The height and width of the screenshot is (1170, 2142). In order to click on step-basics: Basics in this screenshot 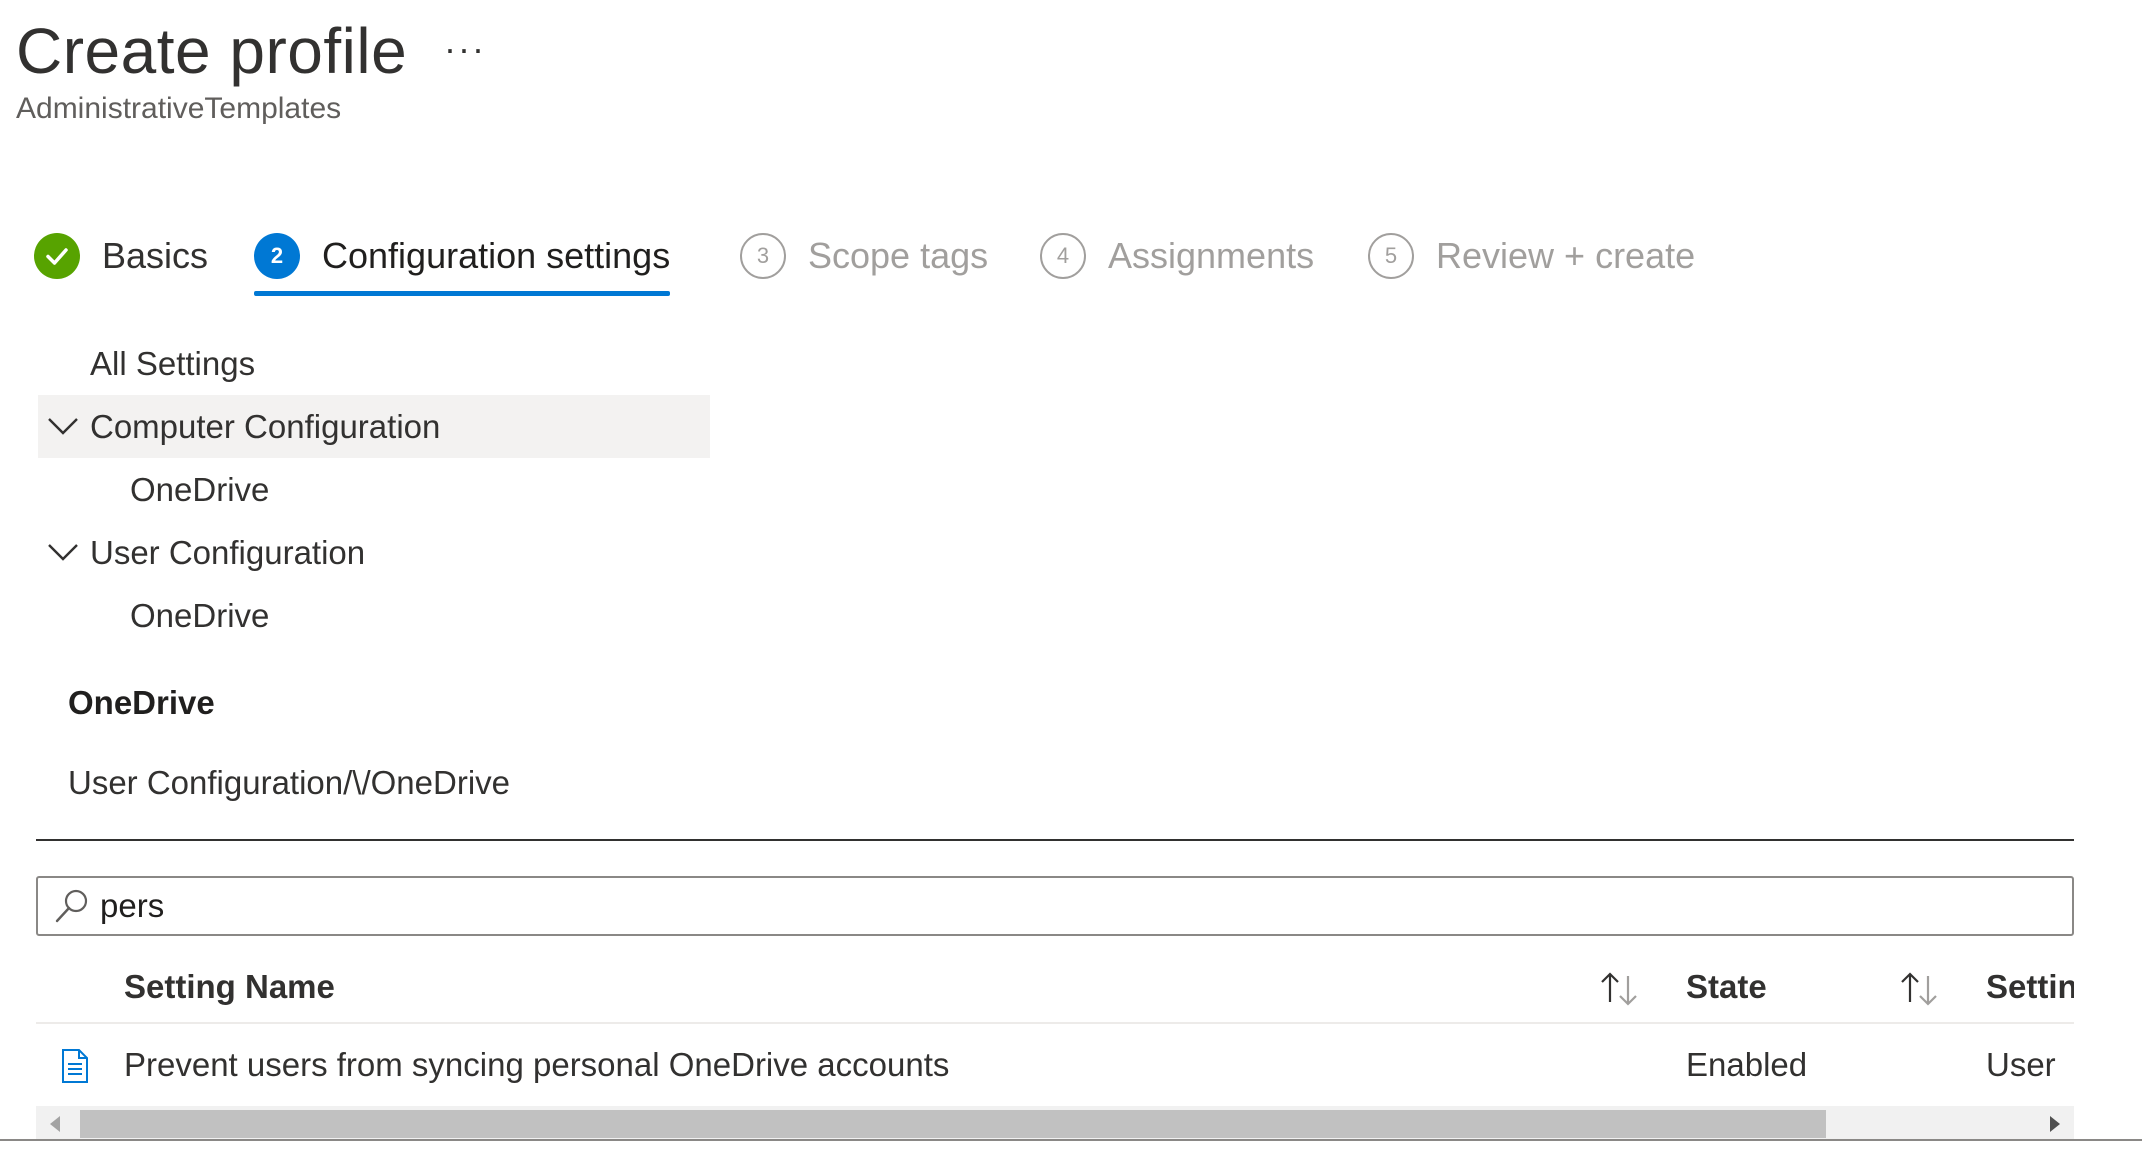, I will do `click(121, 256)`.